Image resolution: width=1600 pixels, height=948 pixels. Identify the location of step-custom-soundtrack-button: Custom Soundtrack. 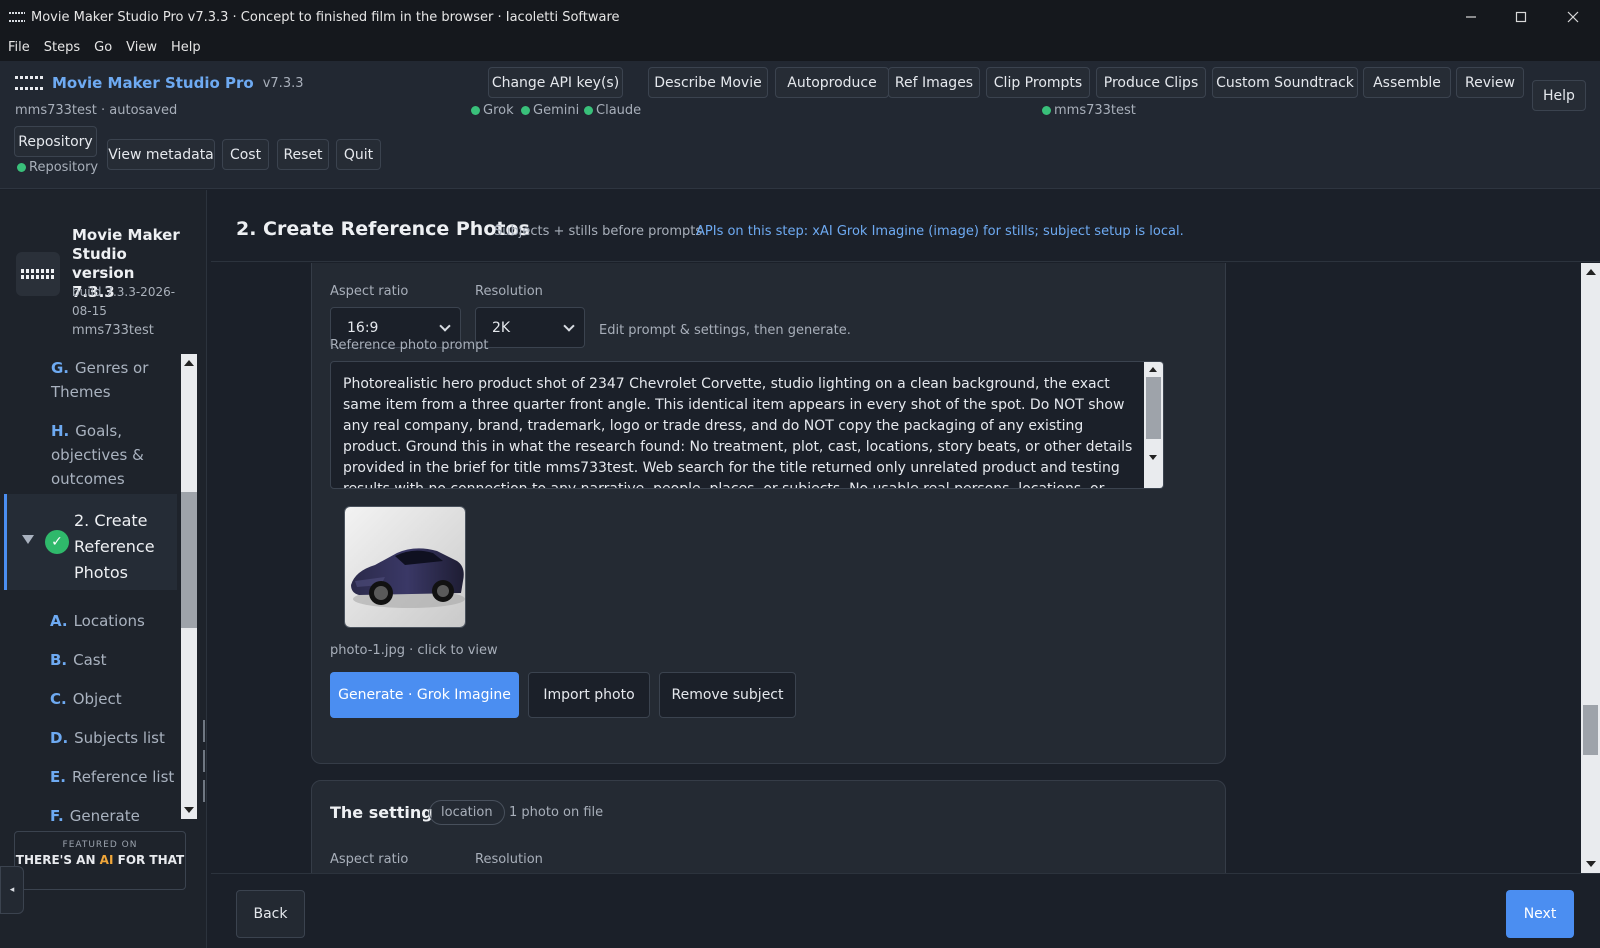
(1285, 82).